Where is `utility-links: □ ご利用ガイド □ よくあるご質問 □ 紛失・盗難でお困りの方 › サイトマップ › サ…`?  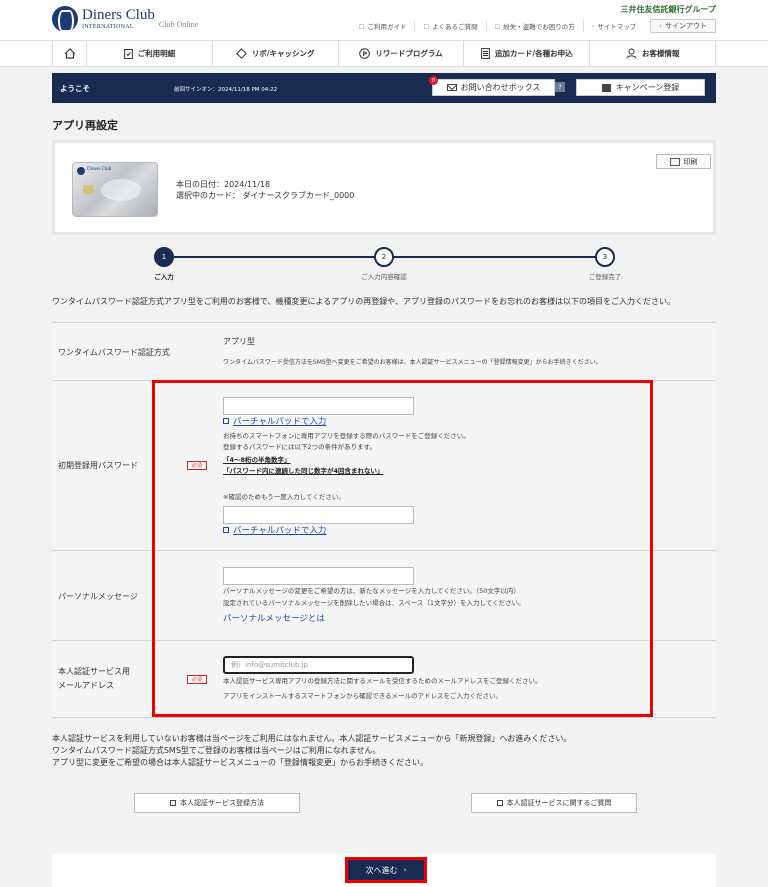
utility-links: □ ご利用ガイド □ よくあるご質問 □ 紛失・盗難でお困りの方 › サイトマップ › サ… is located at coordinates (533, 26).